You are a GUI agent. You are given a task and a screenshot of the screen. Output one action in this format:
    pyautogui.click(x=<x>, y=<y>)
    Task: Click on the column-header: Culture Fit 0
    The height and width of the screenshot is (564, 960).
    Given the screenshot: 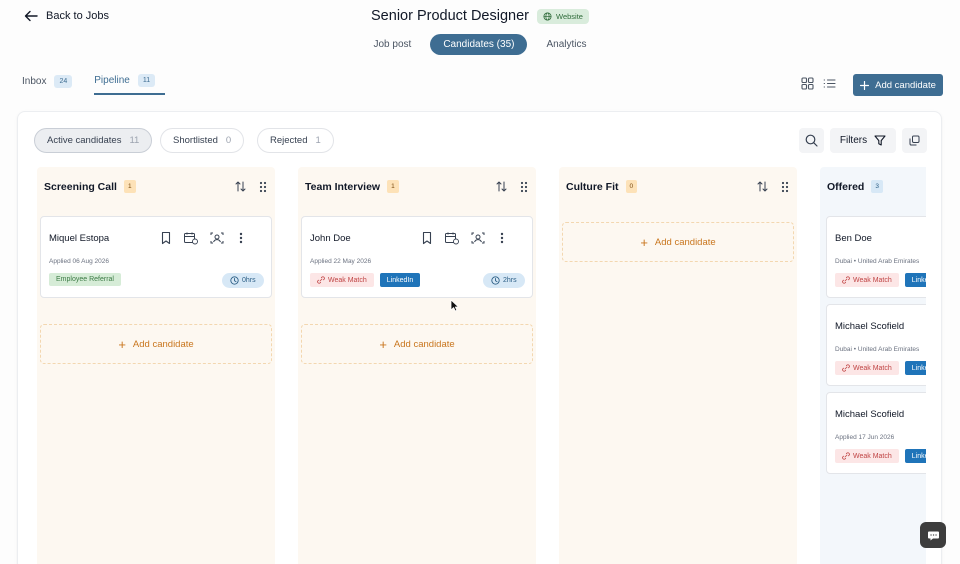 What is the action you would take?
    pyautogui.click(x=677, y=186)
    